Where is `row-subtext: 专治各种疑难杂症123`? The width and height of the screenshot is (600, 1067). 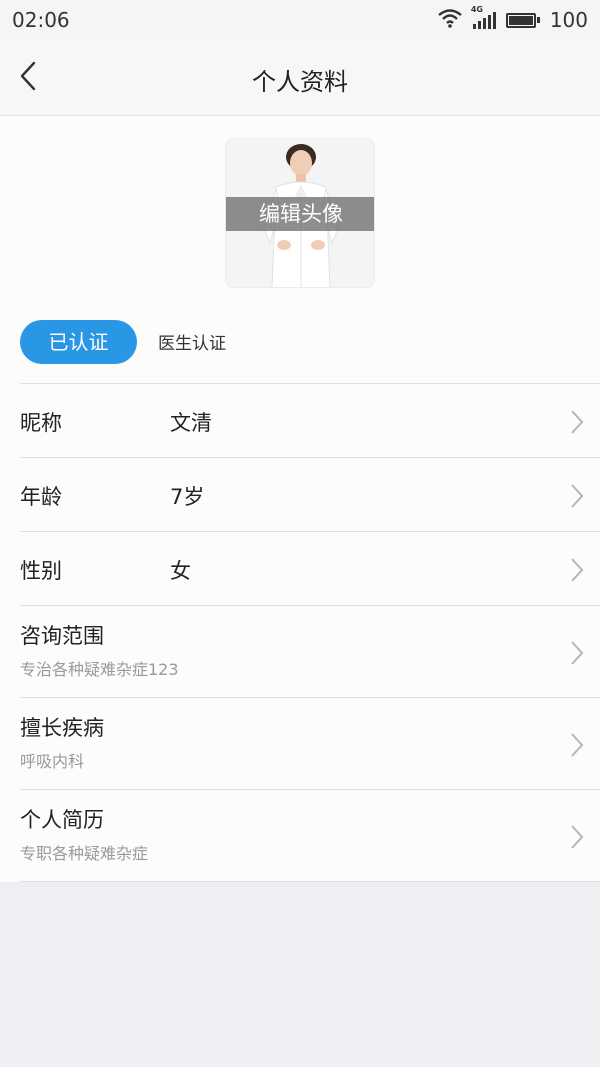
row-subtext: 专治各种疑难杂症123 is located at coordinates (99, 669).